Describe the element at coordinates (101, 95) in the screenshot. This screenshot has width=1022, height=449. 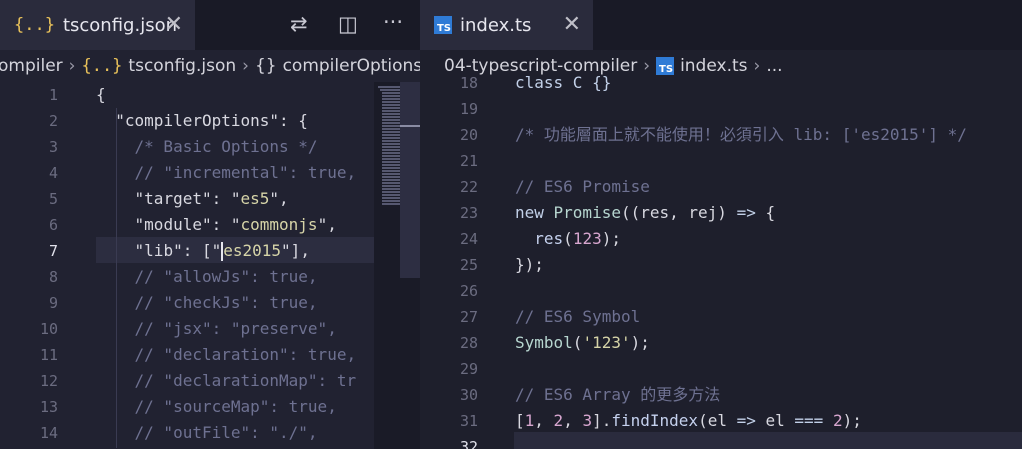
I see `code-text: {` at that location.